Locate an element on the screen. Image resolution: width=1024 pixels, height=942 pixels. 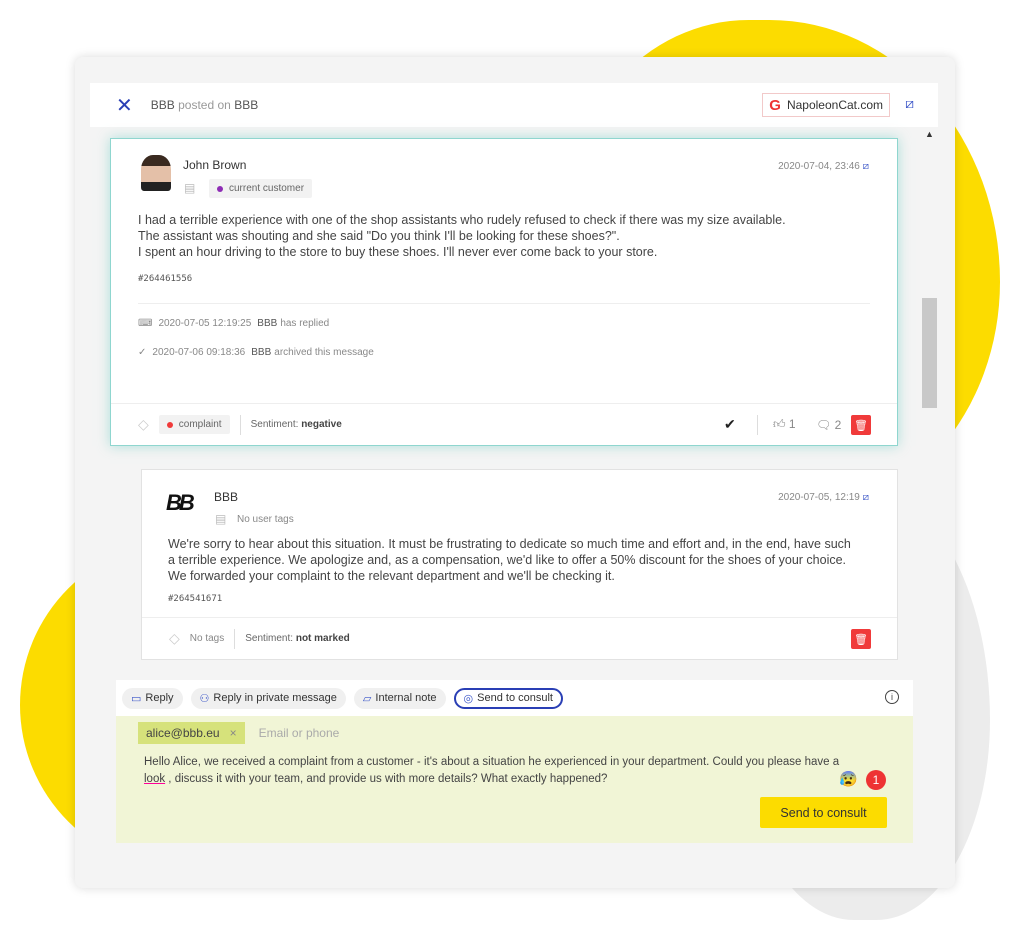
recipients: alice@bbb.eu × Email or phone is located at coordinates (238, 733).